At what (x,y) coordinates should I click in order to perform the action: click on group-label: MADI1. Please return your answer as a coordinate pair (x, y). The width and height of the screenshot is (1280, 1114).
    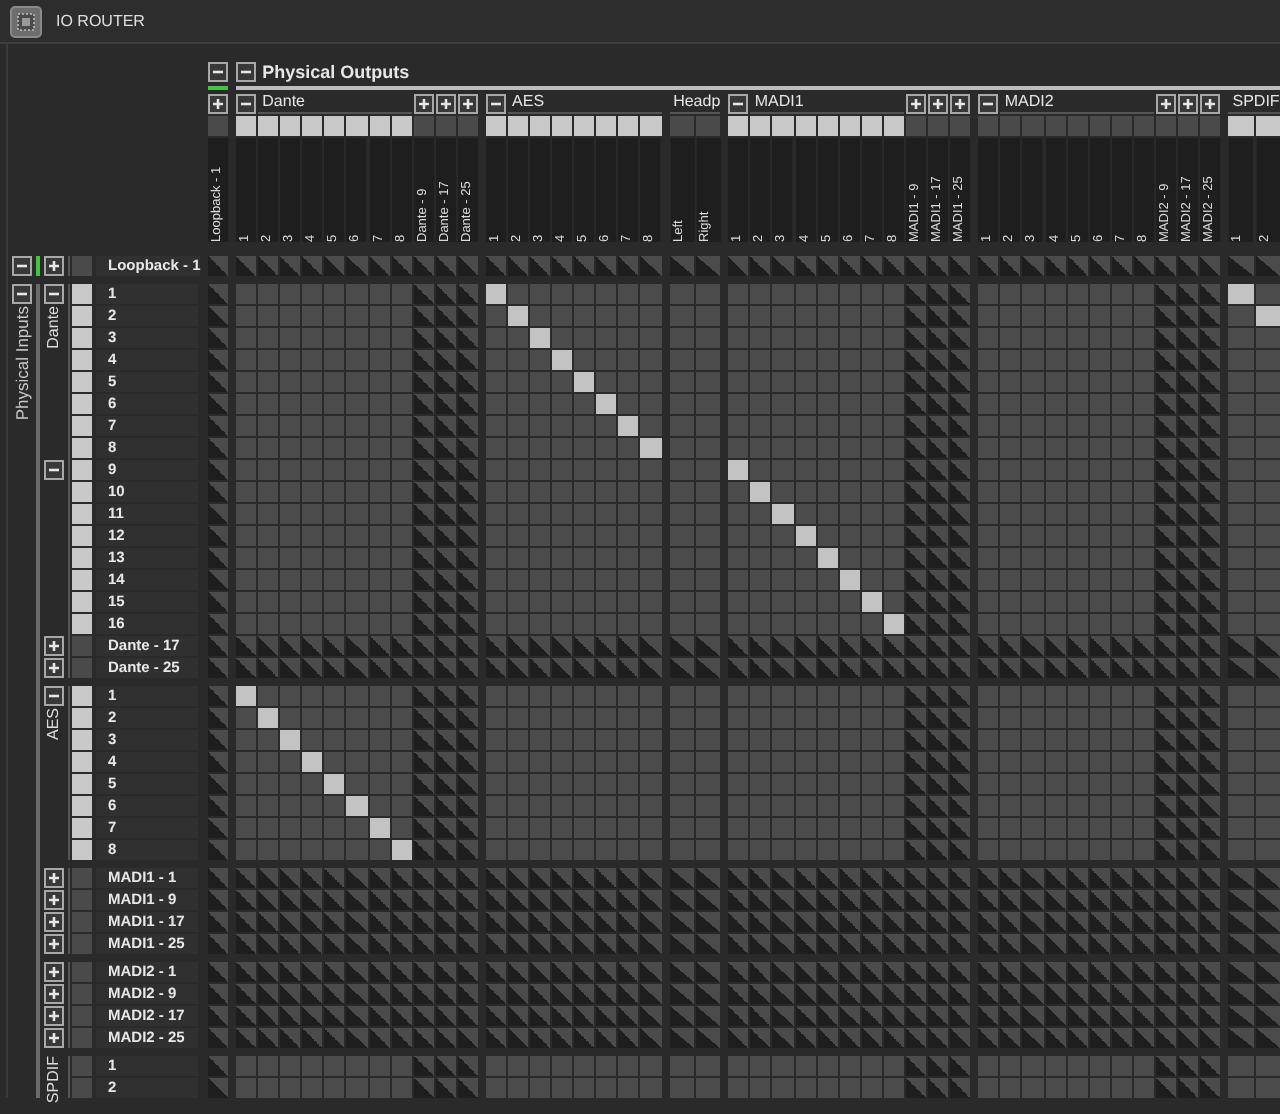
    Looking at the image, I should click on (827, 103).